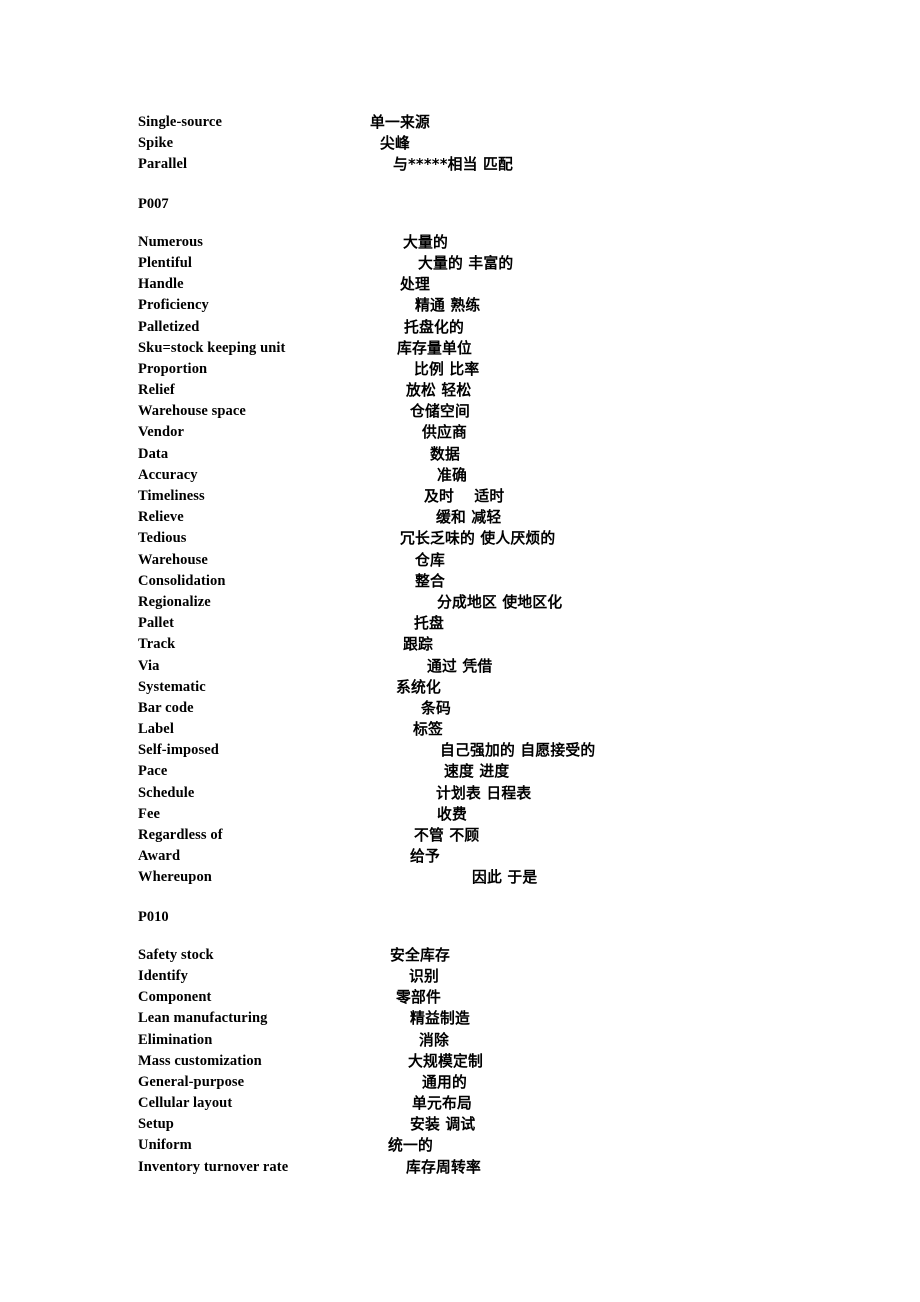 The height and width of the screenshot is (1302, 920). I want to click on term-english: Regardless of, so click(180, 835).